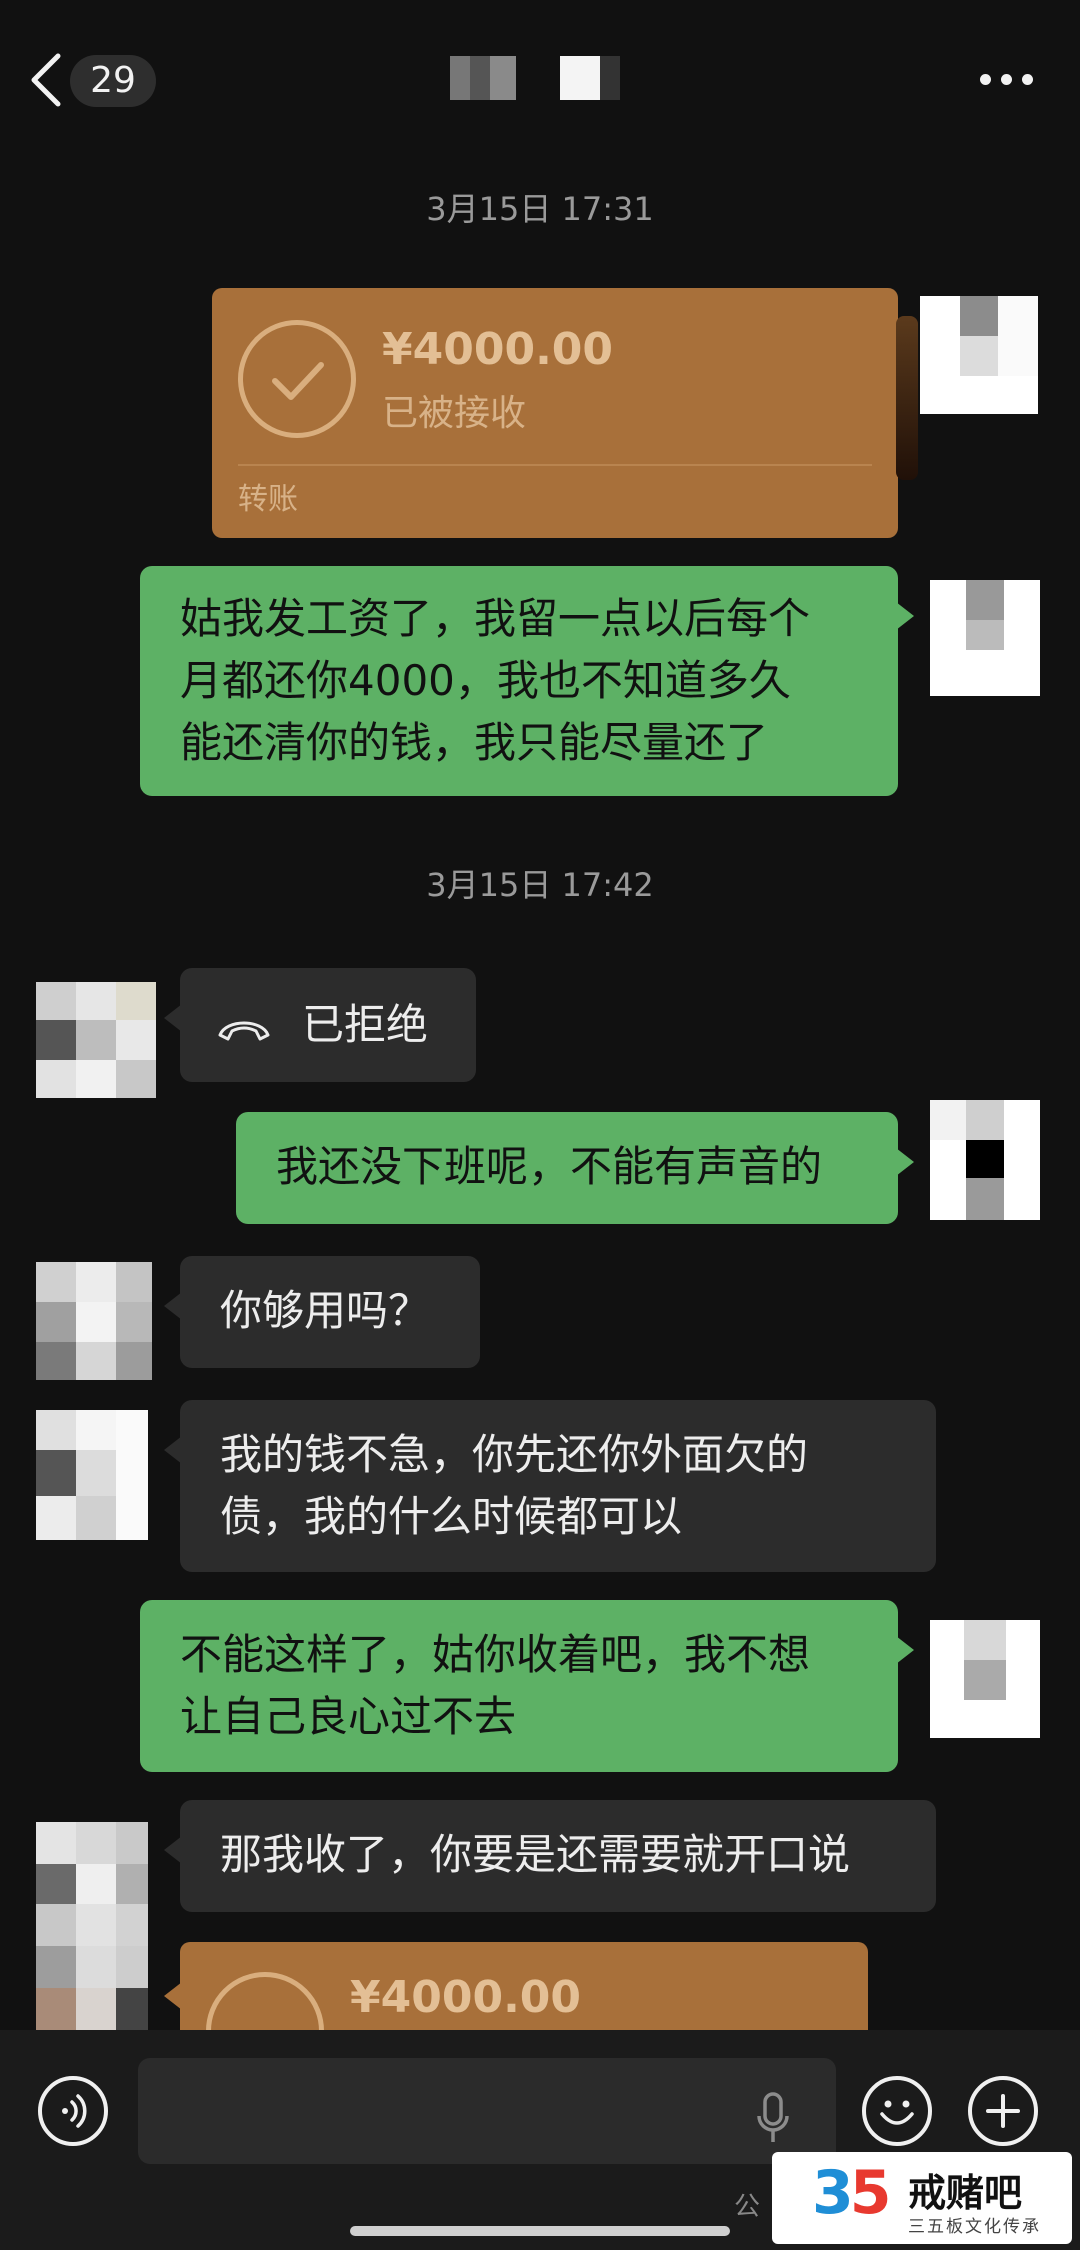  Describe the element at coordinates (495, 618) in the screenshot. I see `message-line: 姑我发工资了，我留一点以后每个` at that location.